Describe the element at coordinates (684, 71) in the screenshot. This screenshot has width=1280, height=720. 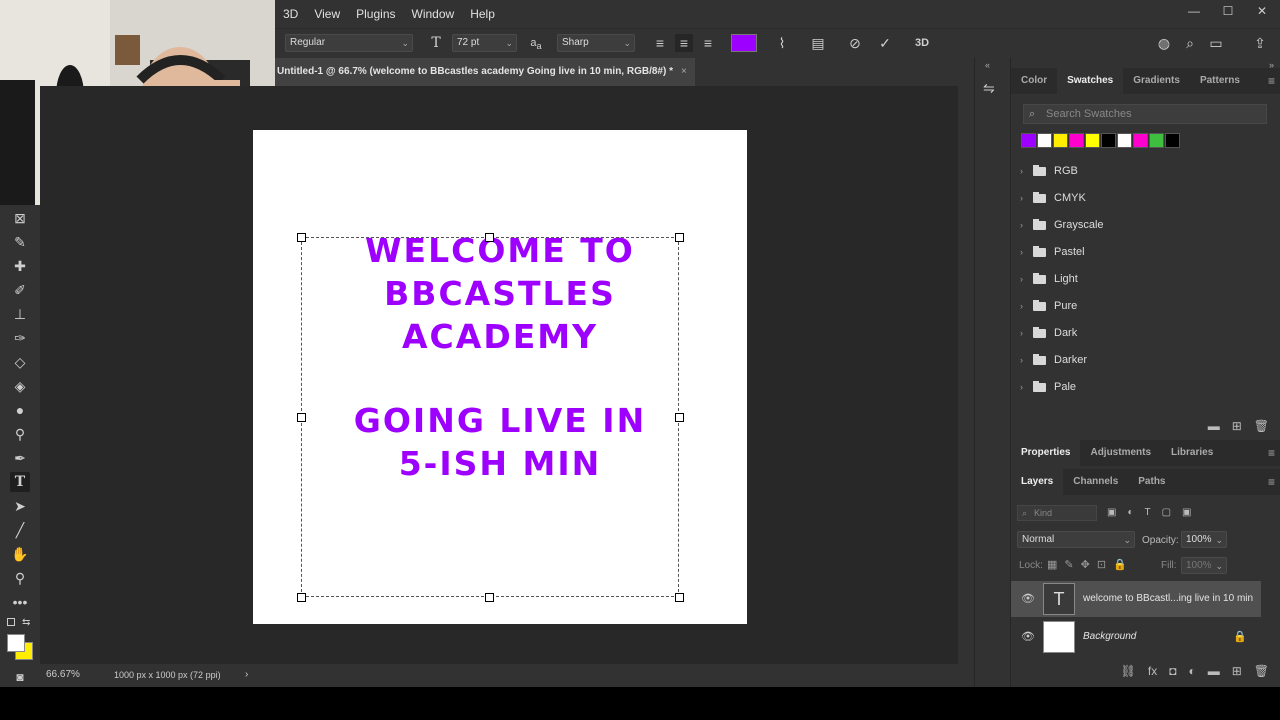
I see `close-tab-icon: ×` at that location.